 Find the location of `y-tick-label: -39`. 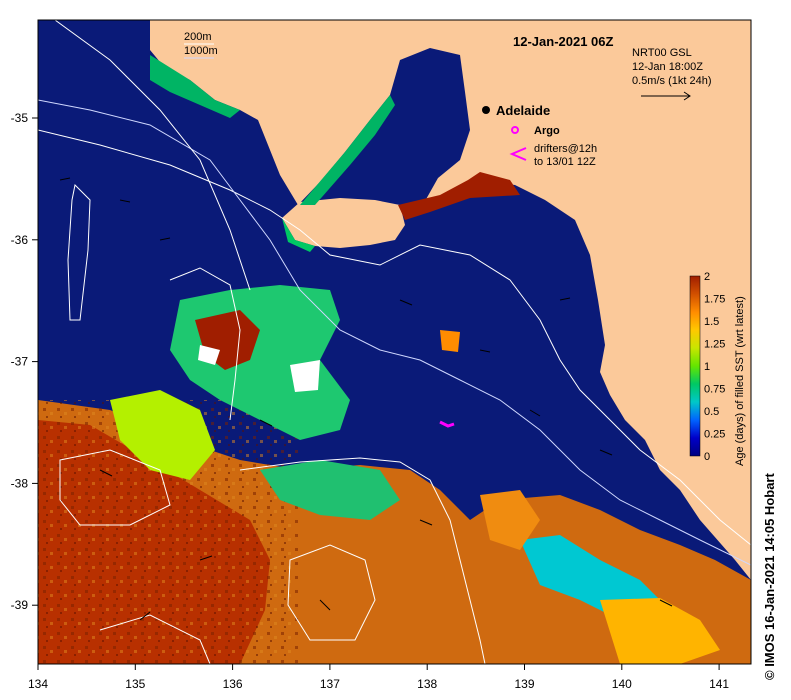

y-tick-label: -39 is located at coordinates (20, 605).